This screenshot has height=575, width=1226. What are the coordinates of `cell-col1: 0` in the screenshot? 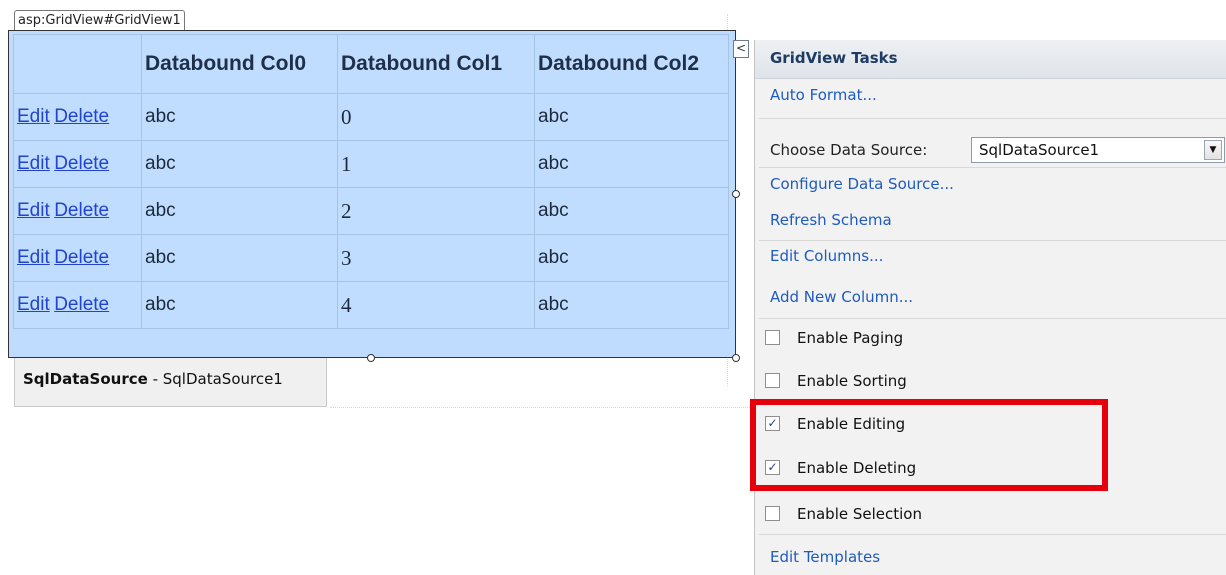 It's located at (436, 117).